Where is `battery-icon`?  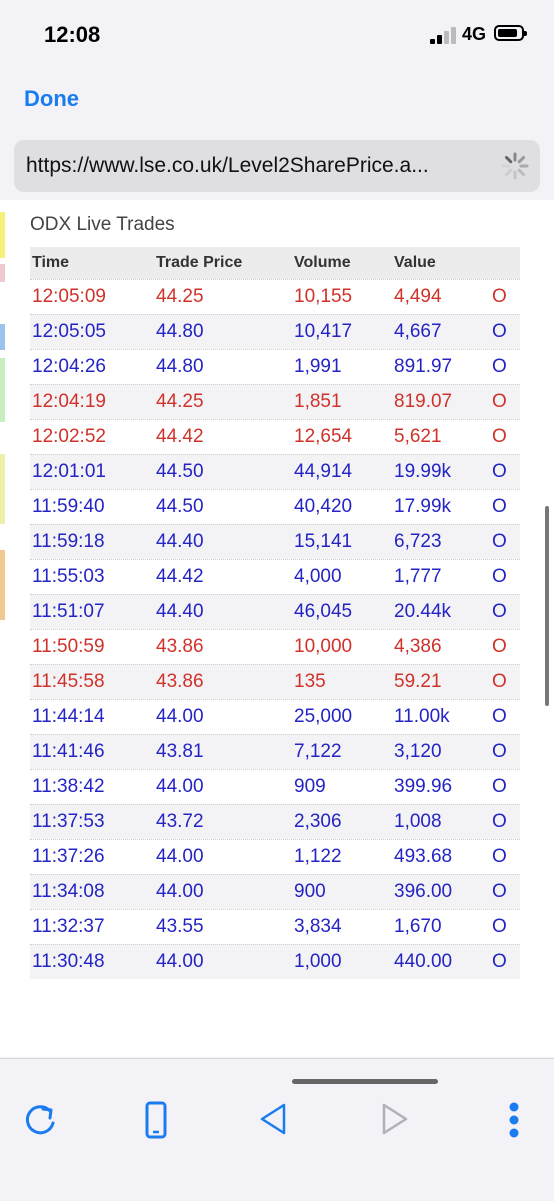 battery-icon is located at coordinates (510, 33).